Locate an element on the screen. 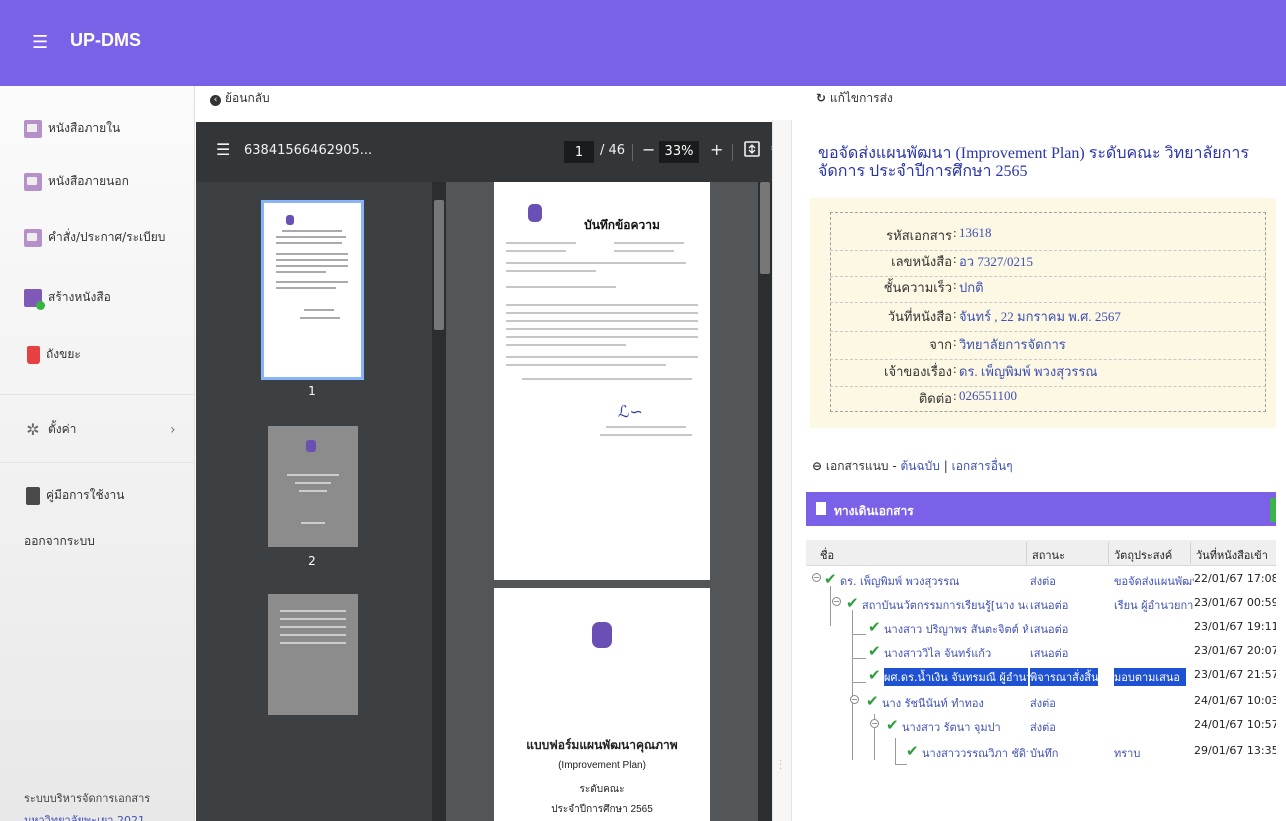 Image resolution: width=1286 pixels, height=821 pixels. info-value: 026551100 is located at coordinates (988, 395).